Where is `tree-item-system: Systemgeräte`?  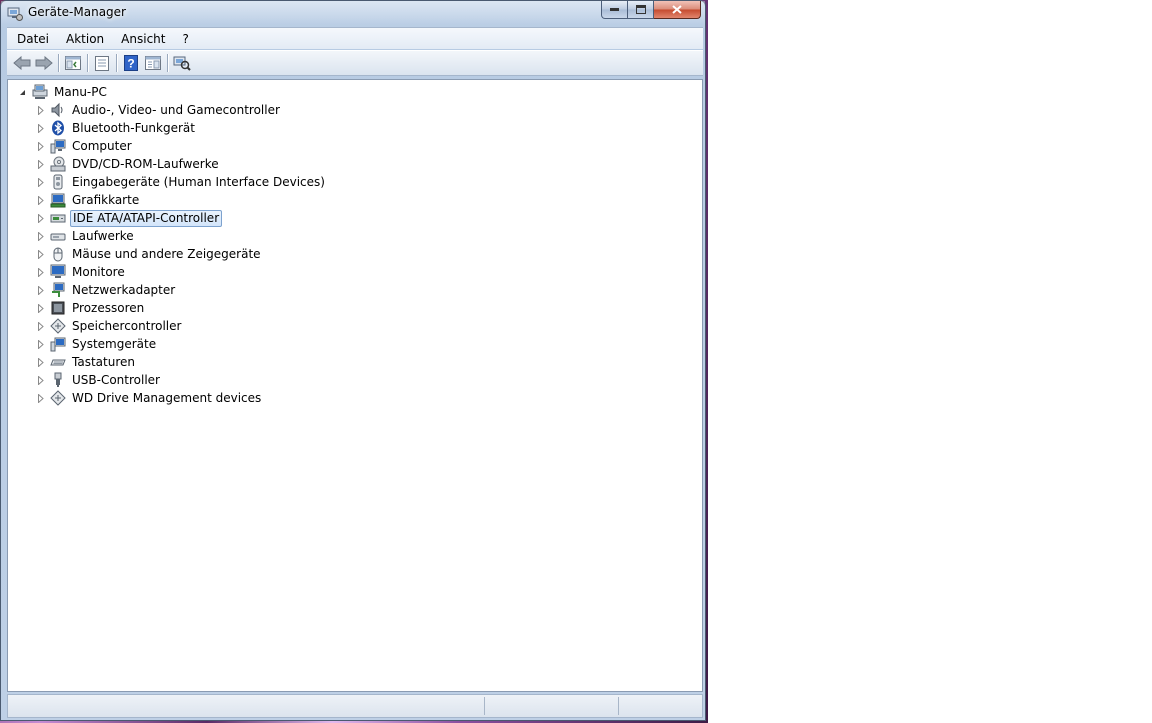 tree-item-system: Systemgeräte is located at coordinates (181, 344).